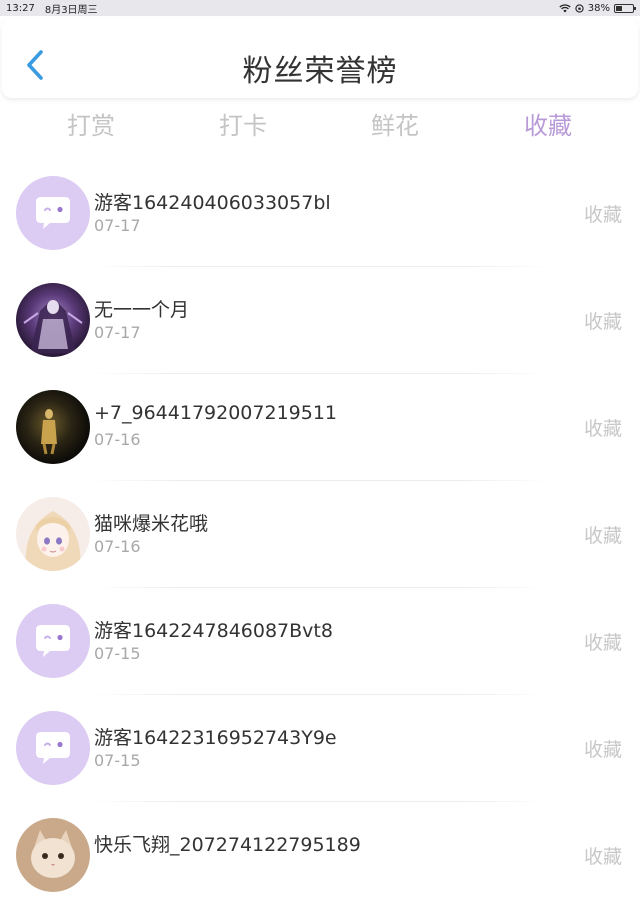 The image size is (640, 909). What do you see at coordinates (619, 8) in the screenshot?
I see `battery-level` at bounding box center [619, 8].